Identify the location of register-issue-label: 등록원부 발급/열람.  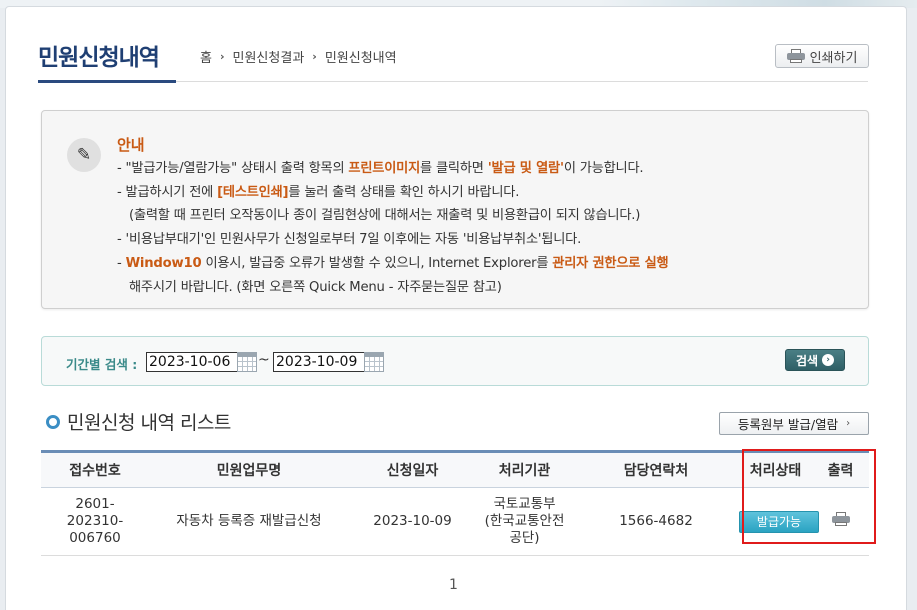
(788, 424).